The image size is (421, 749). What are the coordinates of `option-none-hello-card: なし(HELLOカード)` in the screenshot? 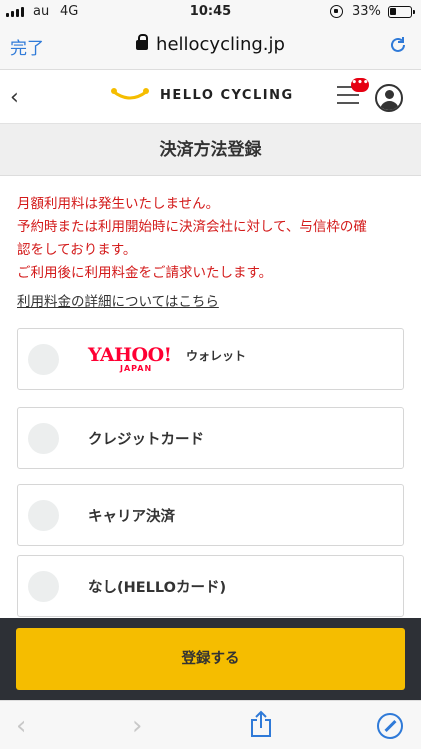 It's located at (210, 586).